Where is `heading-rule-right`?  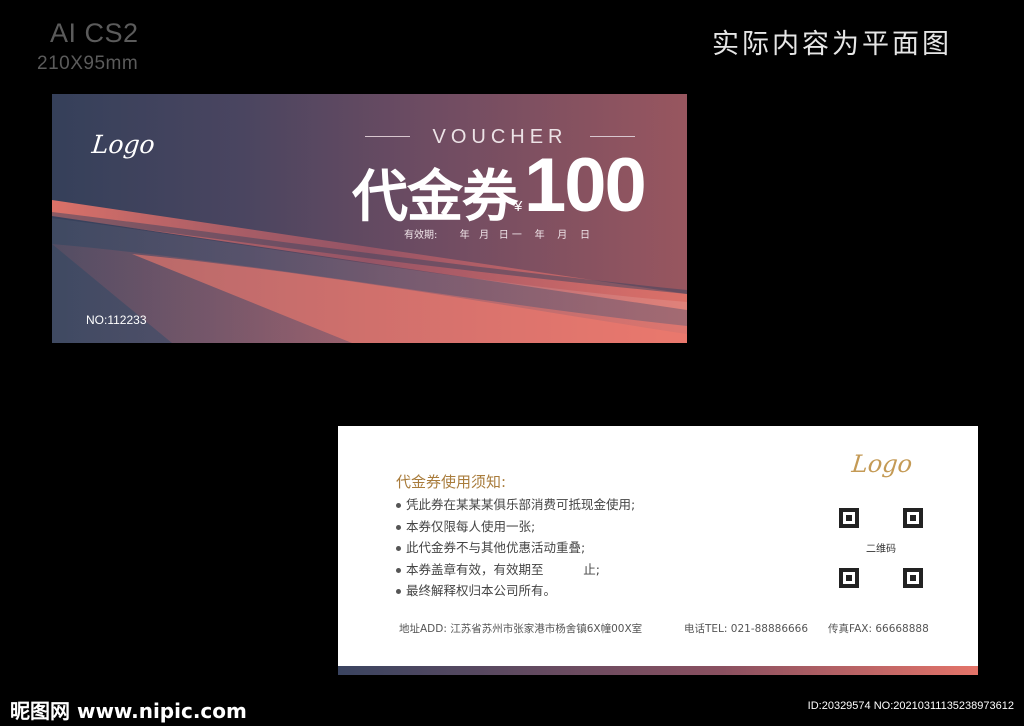 heading-rule-right is located at coordinates (612, 136).